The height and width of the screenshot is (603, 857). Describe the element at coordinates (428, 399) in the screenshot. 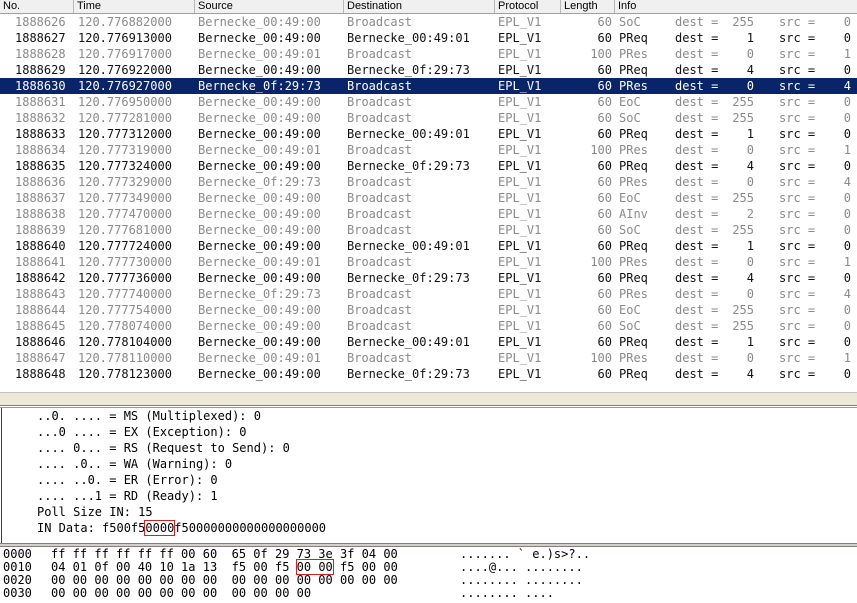

I see `horizontal-scrollbar` at that location.